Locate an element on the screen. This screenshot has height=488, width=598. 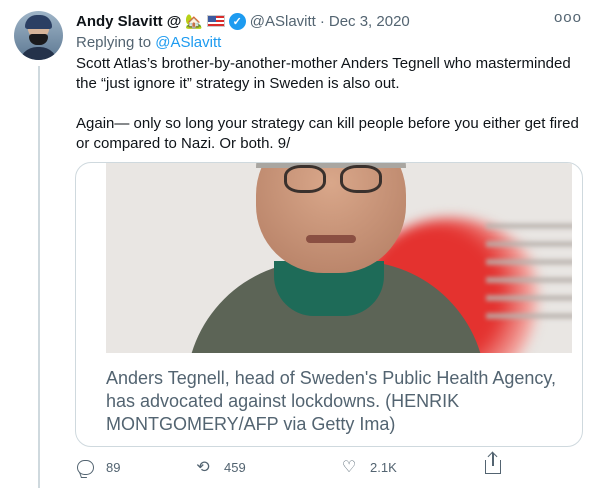
tweet-date: Dec 3, 2020 is located at coordinates (369, 21).